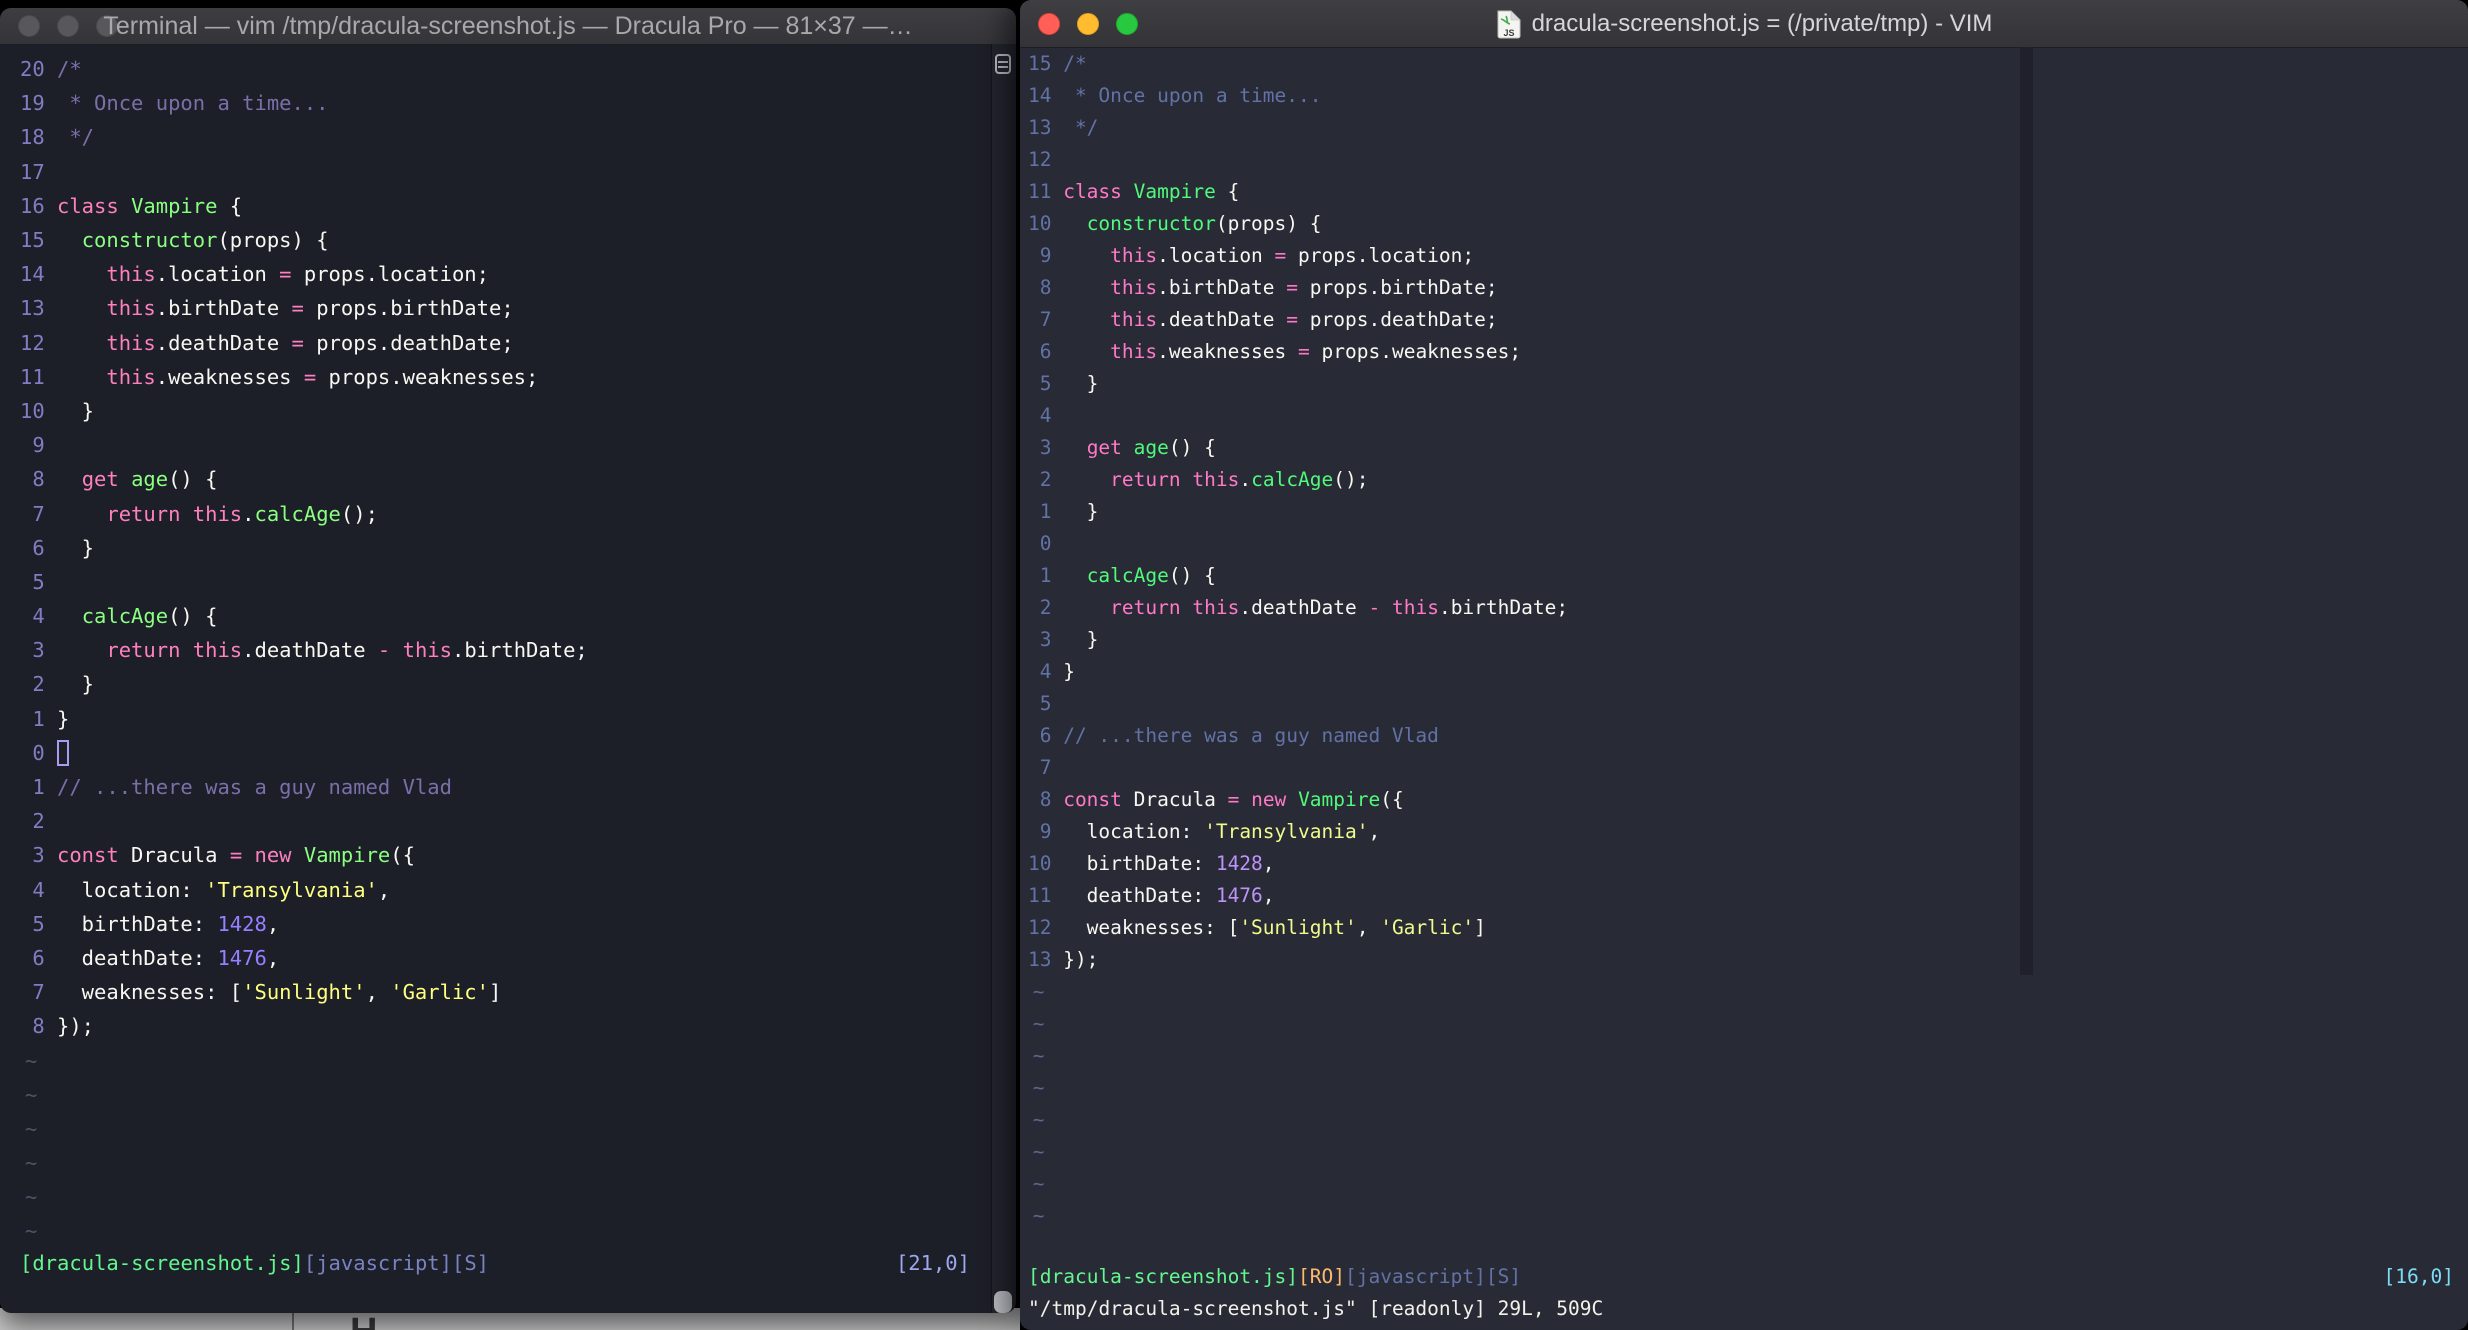 This screenshot has height=1330, width=2468. What do you see at coordinates (1748, 863) in the screenshot?
I see `code-line: 10 birthDate: 1428,` at bounding box center [1748, 863].